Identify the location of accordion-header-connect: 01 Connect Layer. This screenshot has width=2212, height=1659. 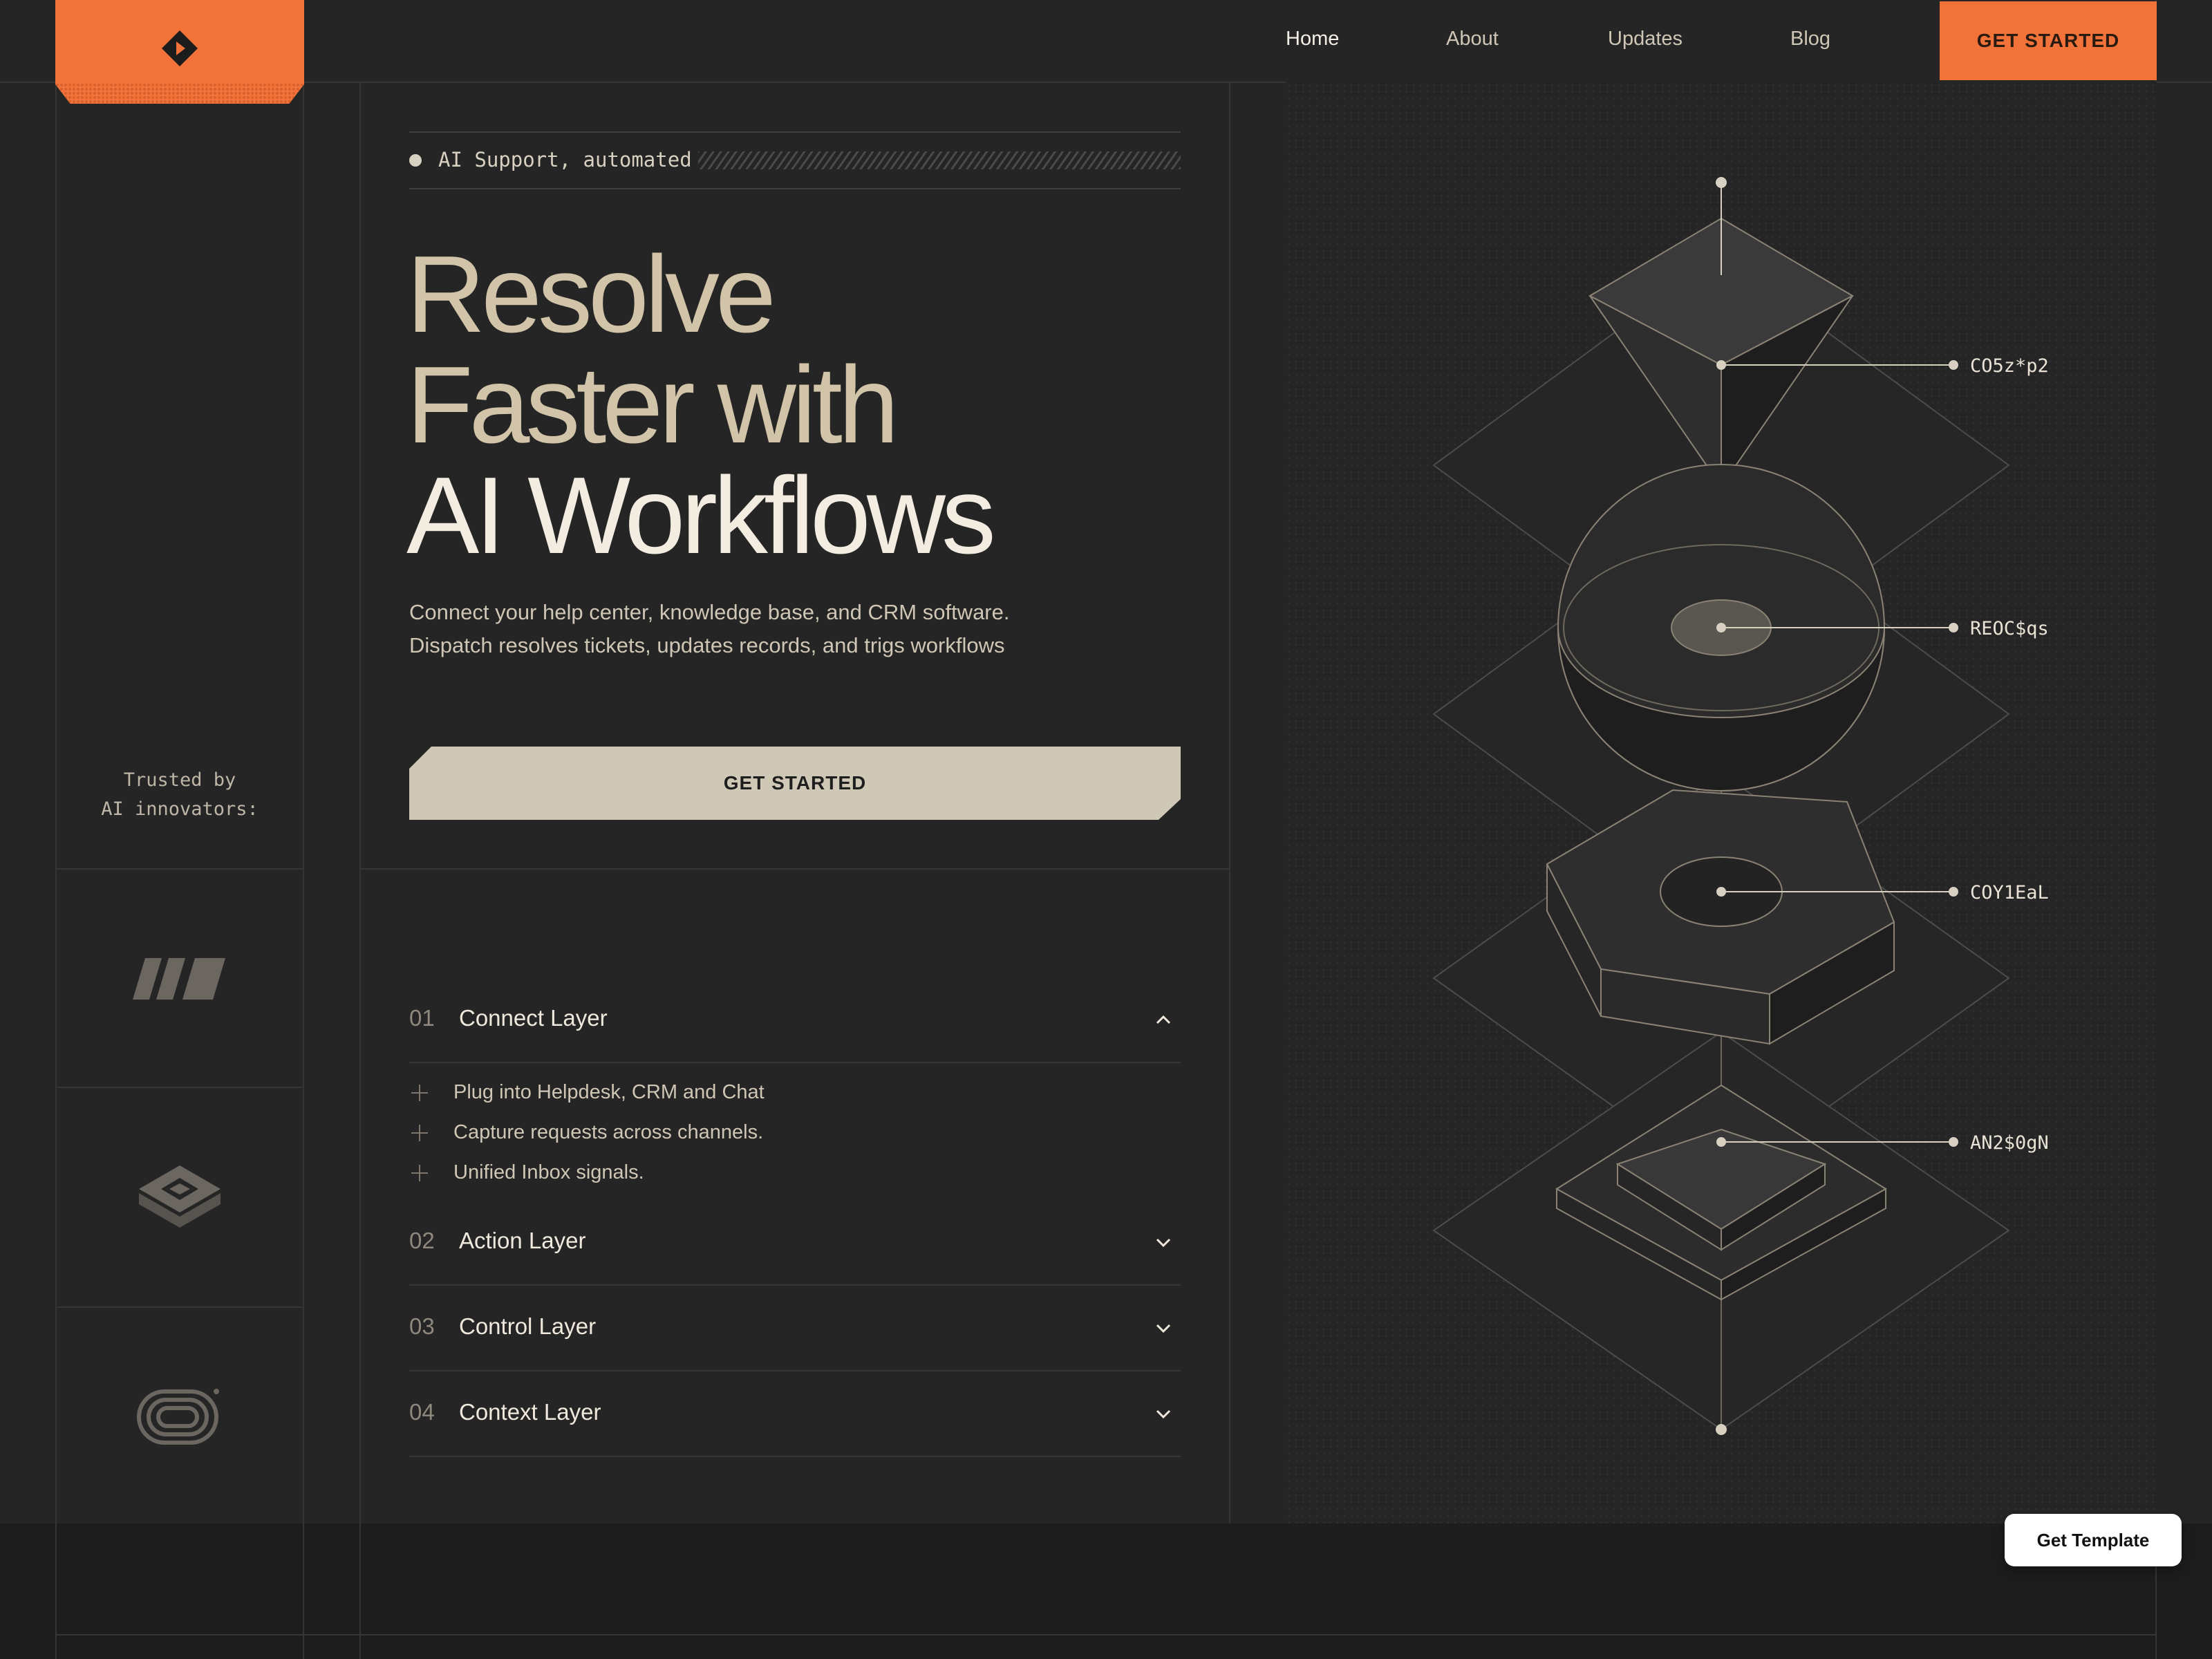
(795, 1020).